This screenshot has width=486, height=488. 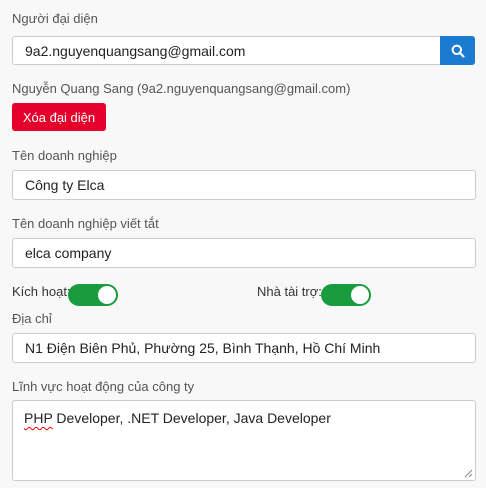 What do you see at coordinates (38, 418) in the screenshot?
I see `field-value-first-word: PHP` at bounding box center [38, 418].